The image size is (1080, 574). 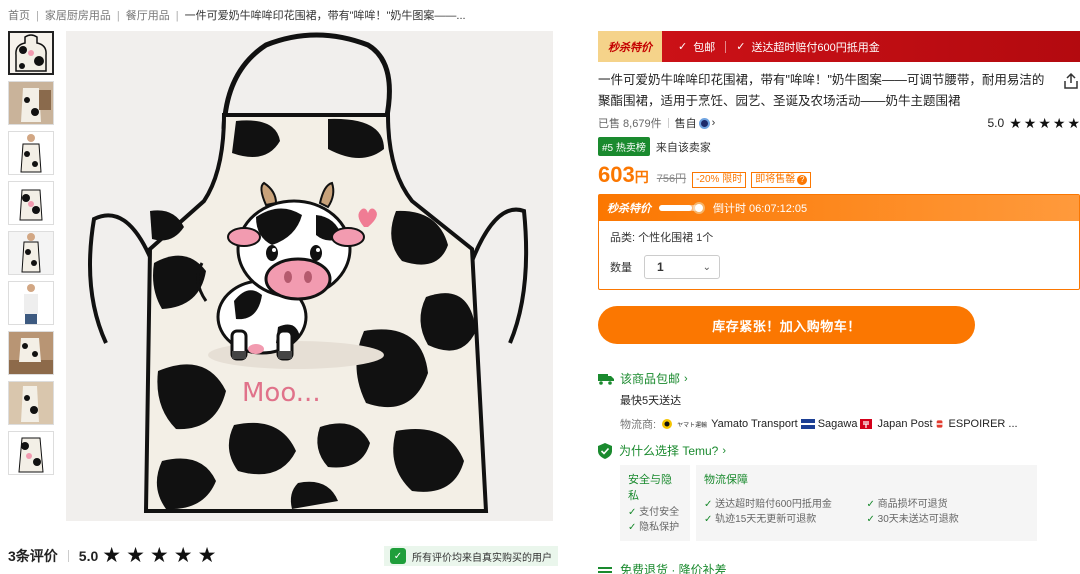 I want to click on yamato-logo-text: ヤマト運輸, so click(x=692, y=425).